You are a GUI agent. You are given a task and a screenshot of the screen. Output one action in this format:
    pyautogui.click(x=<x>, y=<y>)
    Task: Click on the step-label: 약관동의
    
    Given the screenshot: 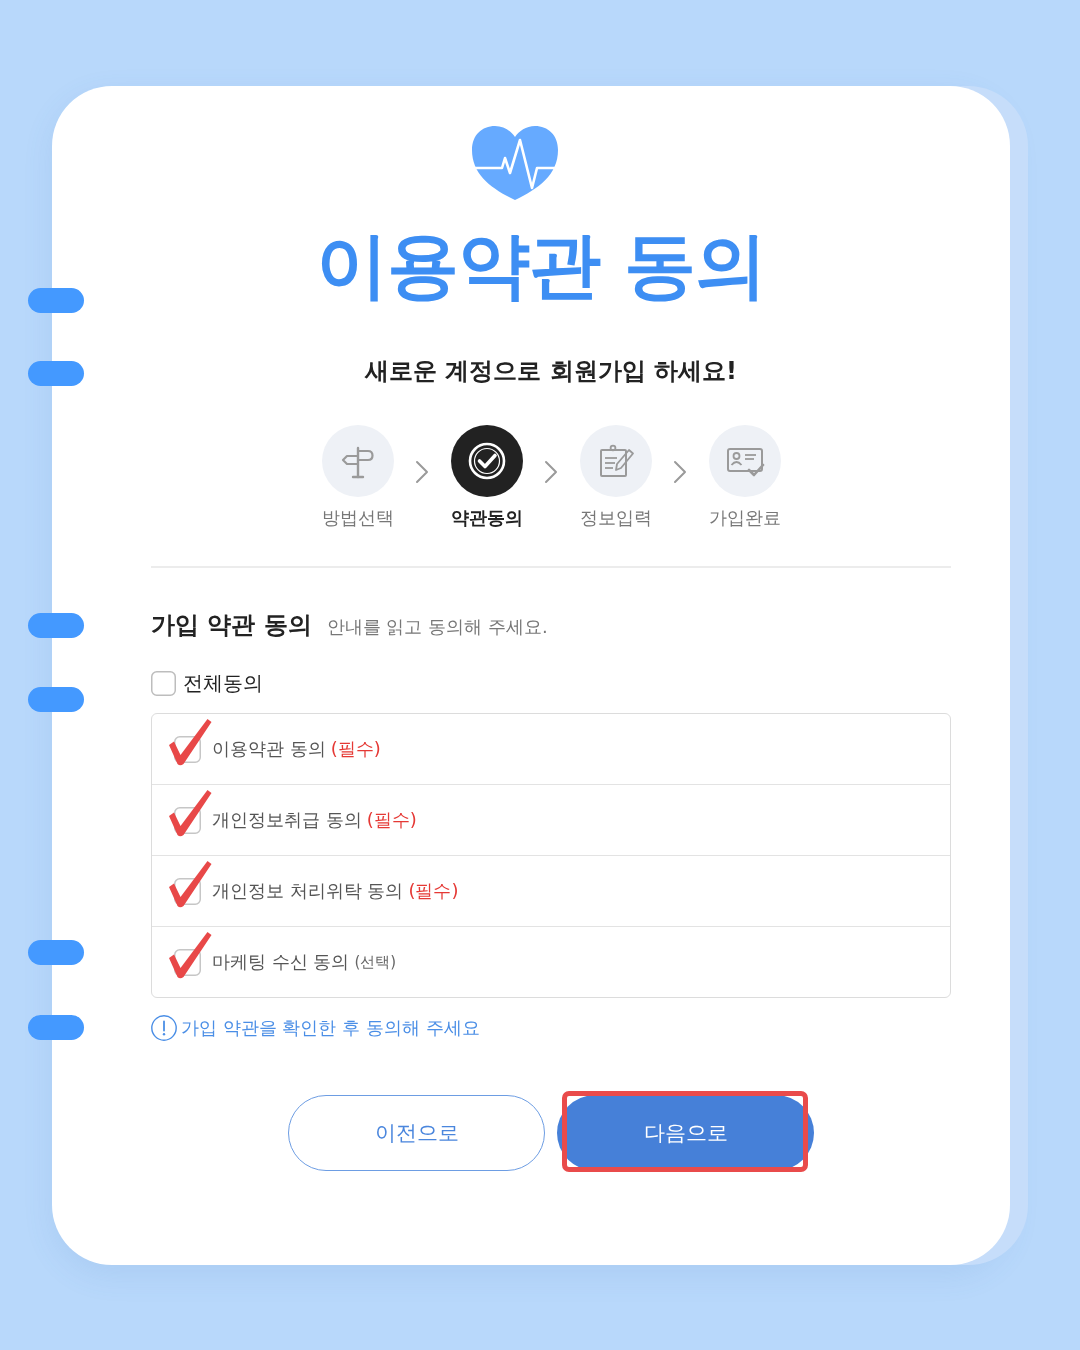 What is the action you would take?
    pyautogui.click(x=486, y=518)
    